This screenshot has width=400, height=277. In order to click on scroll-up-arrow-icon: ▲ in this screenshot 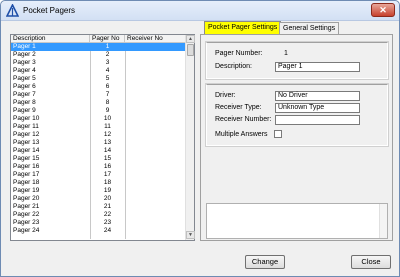, I will do `click(190, 39)`.